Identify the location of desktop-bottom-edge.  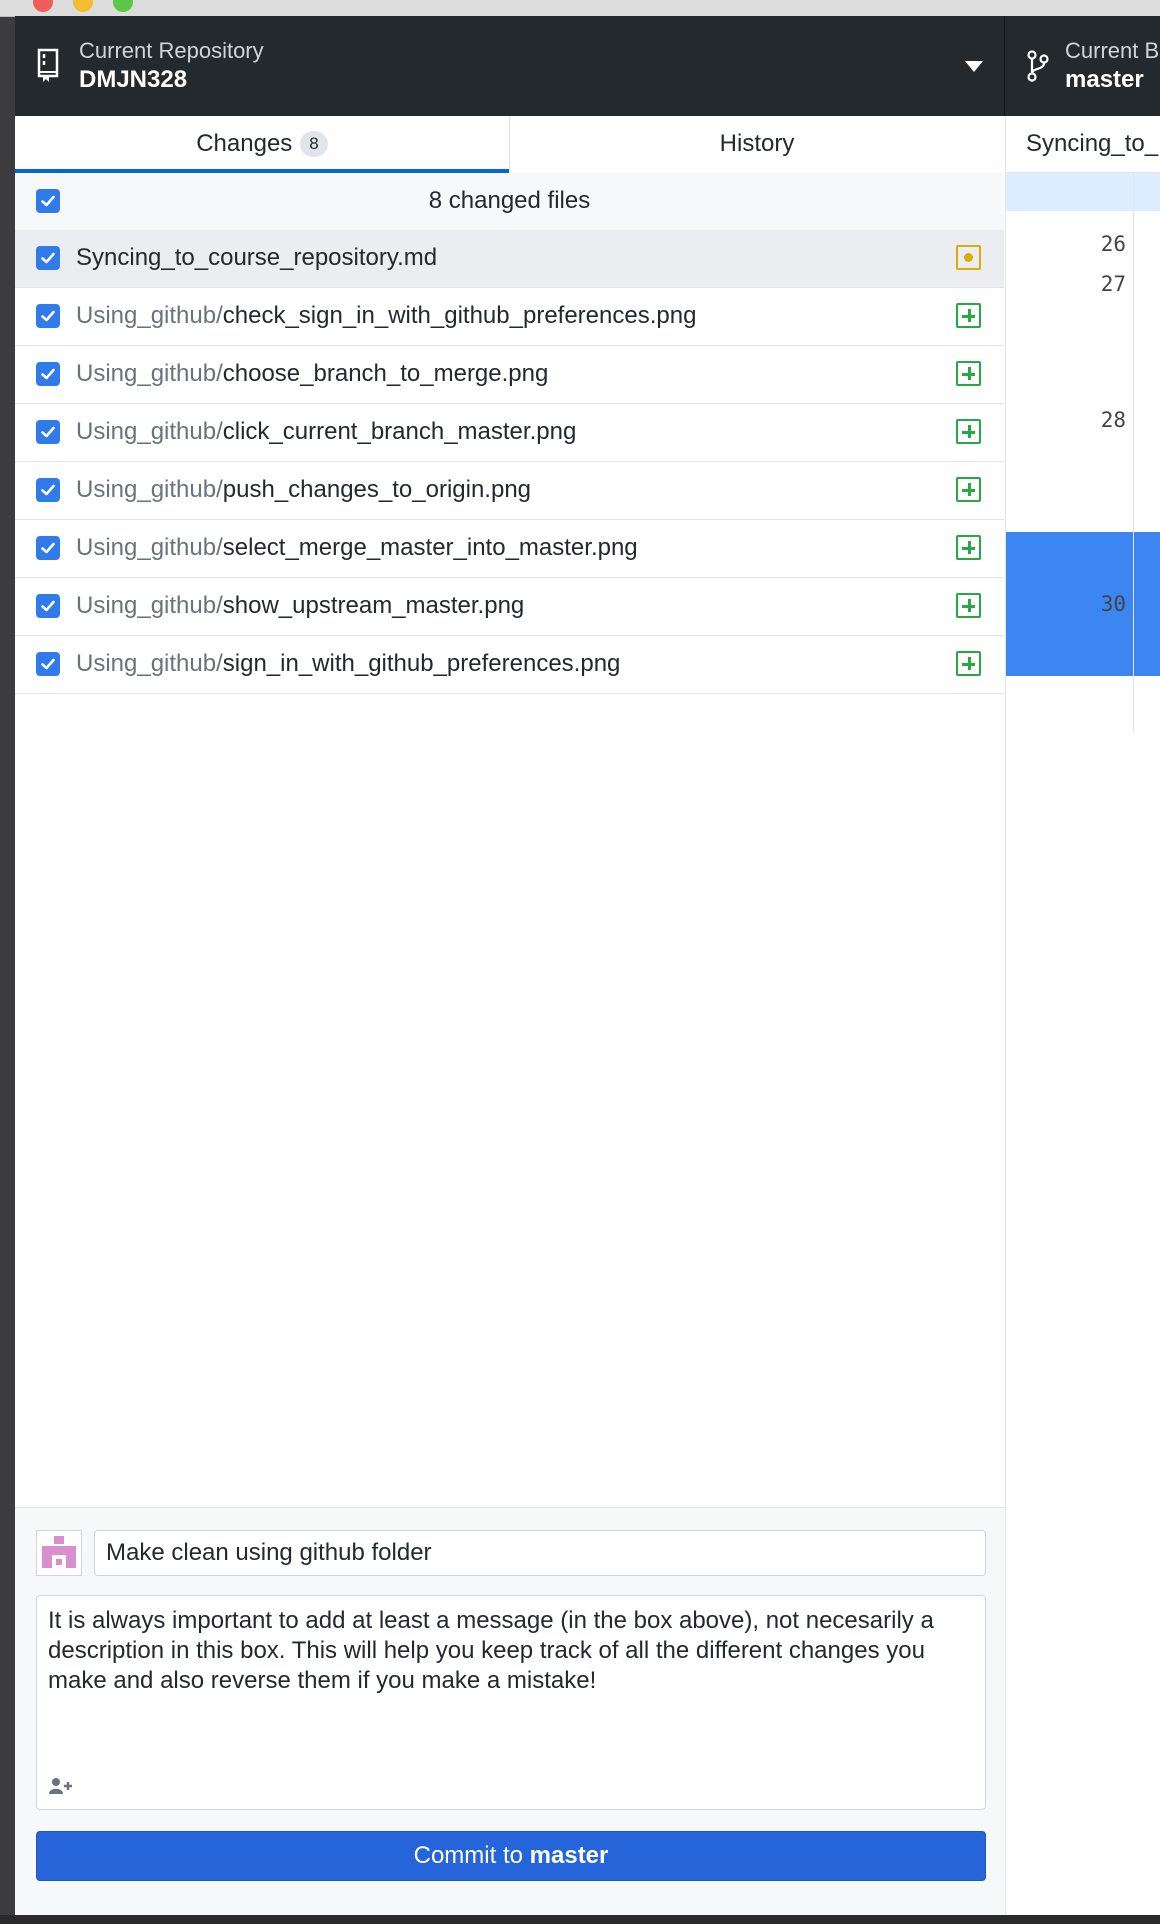
(580, 1919).